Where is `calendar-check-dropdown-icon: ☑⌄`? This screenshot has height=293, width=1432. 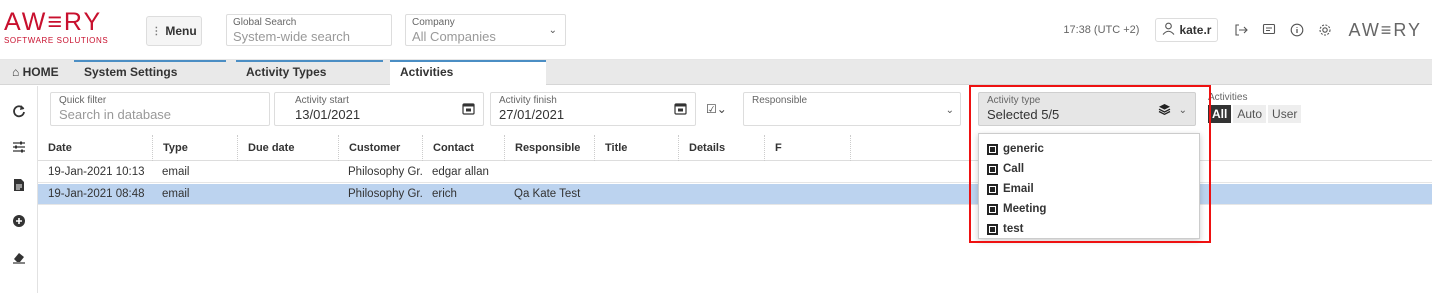 calendar-check-dropdown-icon: ☑⌄ is located at coordinates (716, 109).